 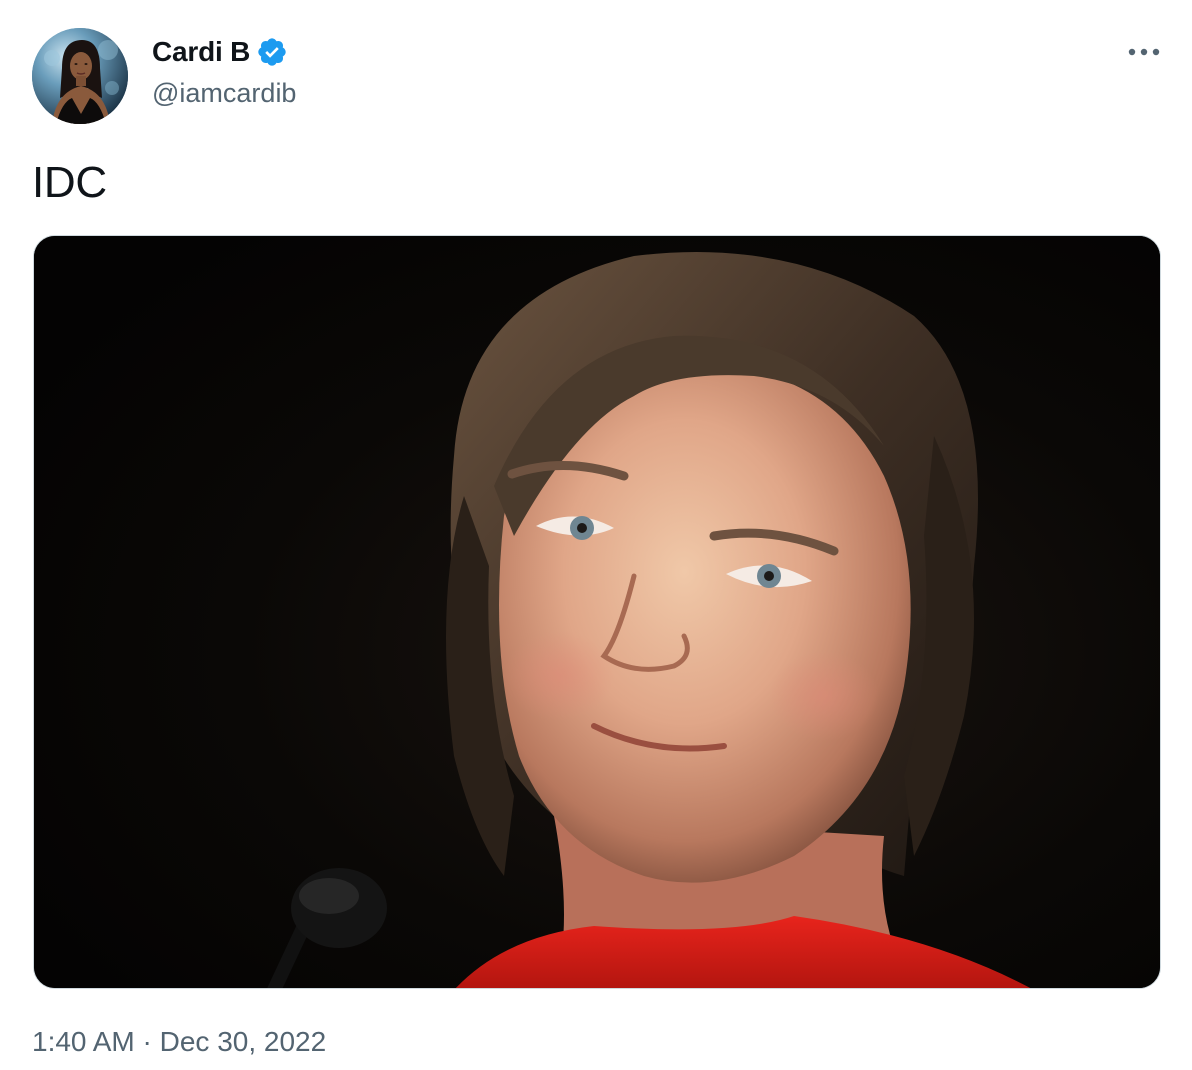 I want to click on more-horizontal-icon, so click(x=1144, y=52).